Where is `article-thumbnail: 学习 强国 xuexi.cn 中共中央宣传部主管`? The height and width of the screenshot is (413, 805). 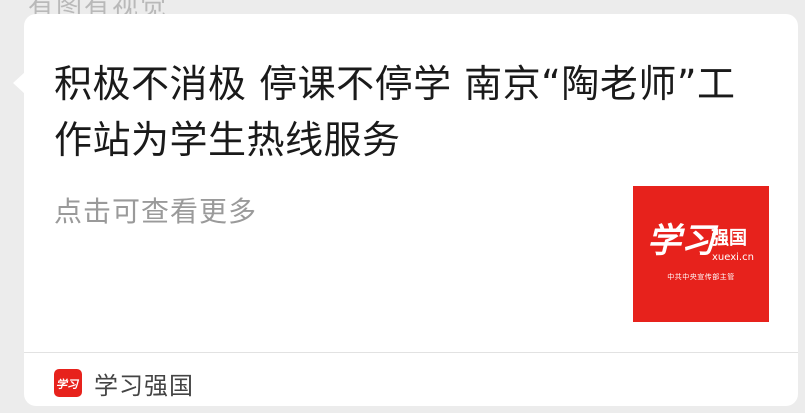
article-thumbnail: 学习 强国 xuexi.cn 中共中央宣传部主管 is located at coordinates (701, 254).